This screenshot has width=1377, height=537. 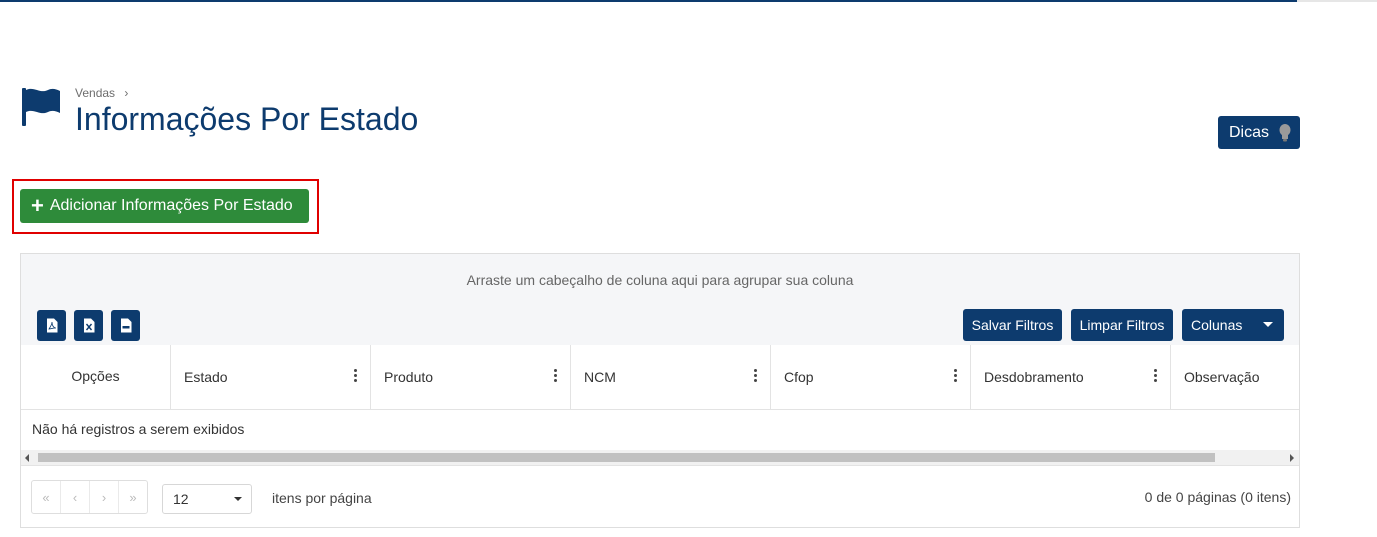 I want to click on column-header-label: Observação, so click(x=1222, y=377).